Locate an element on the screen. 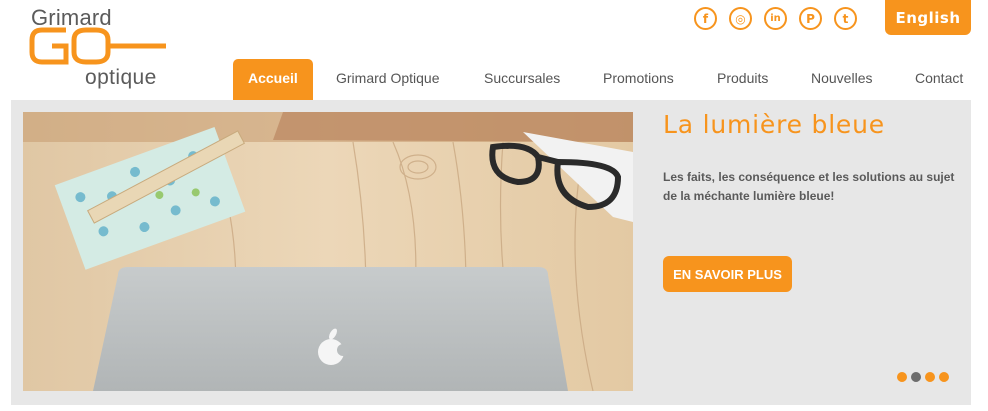  twitter-icon: t is located at coordinates (845, 18).